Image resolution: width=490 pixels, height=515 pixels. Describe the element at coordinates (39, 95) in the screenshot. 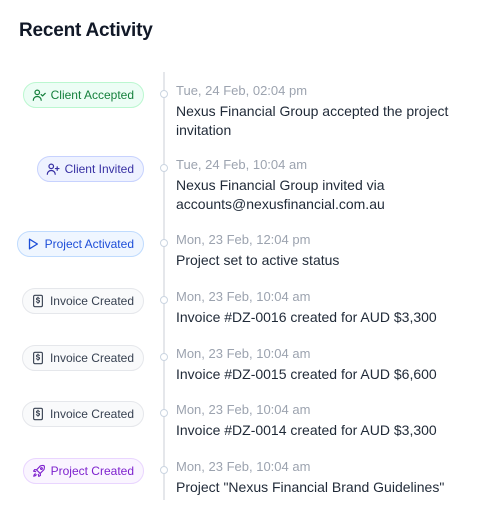

I see `user-check-icon` at that location.